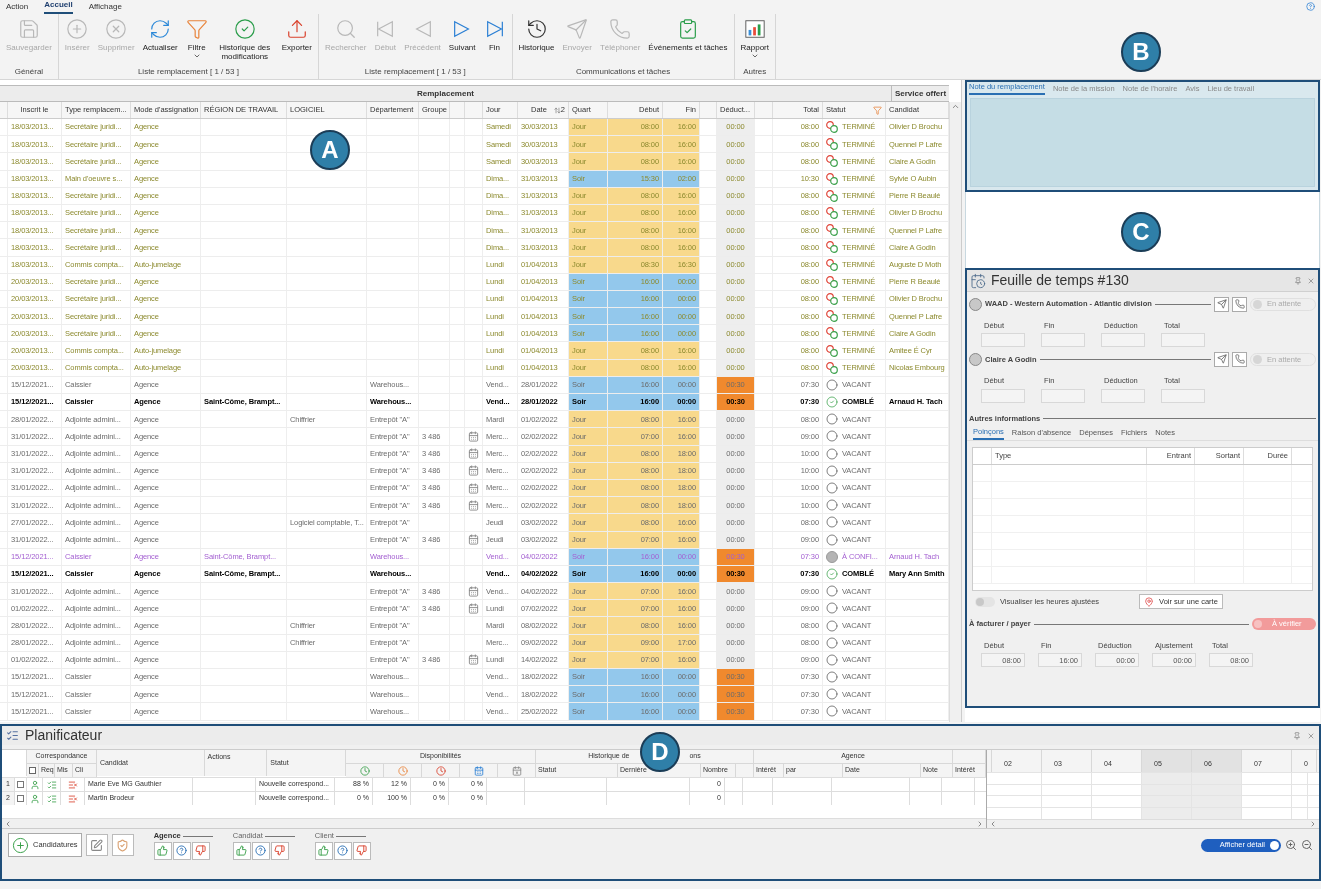  I want to click on ribbon-button: Historique des modifications, so click(244, 39).